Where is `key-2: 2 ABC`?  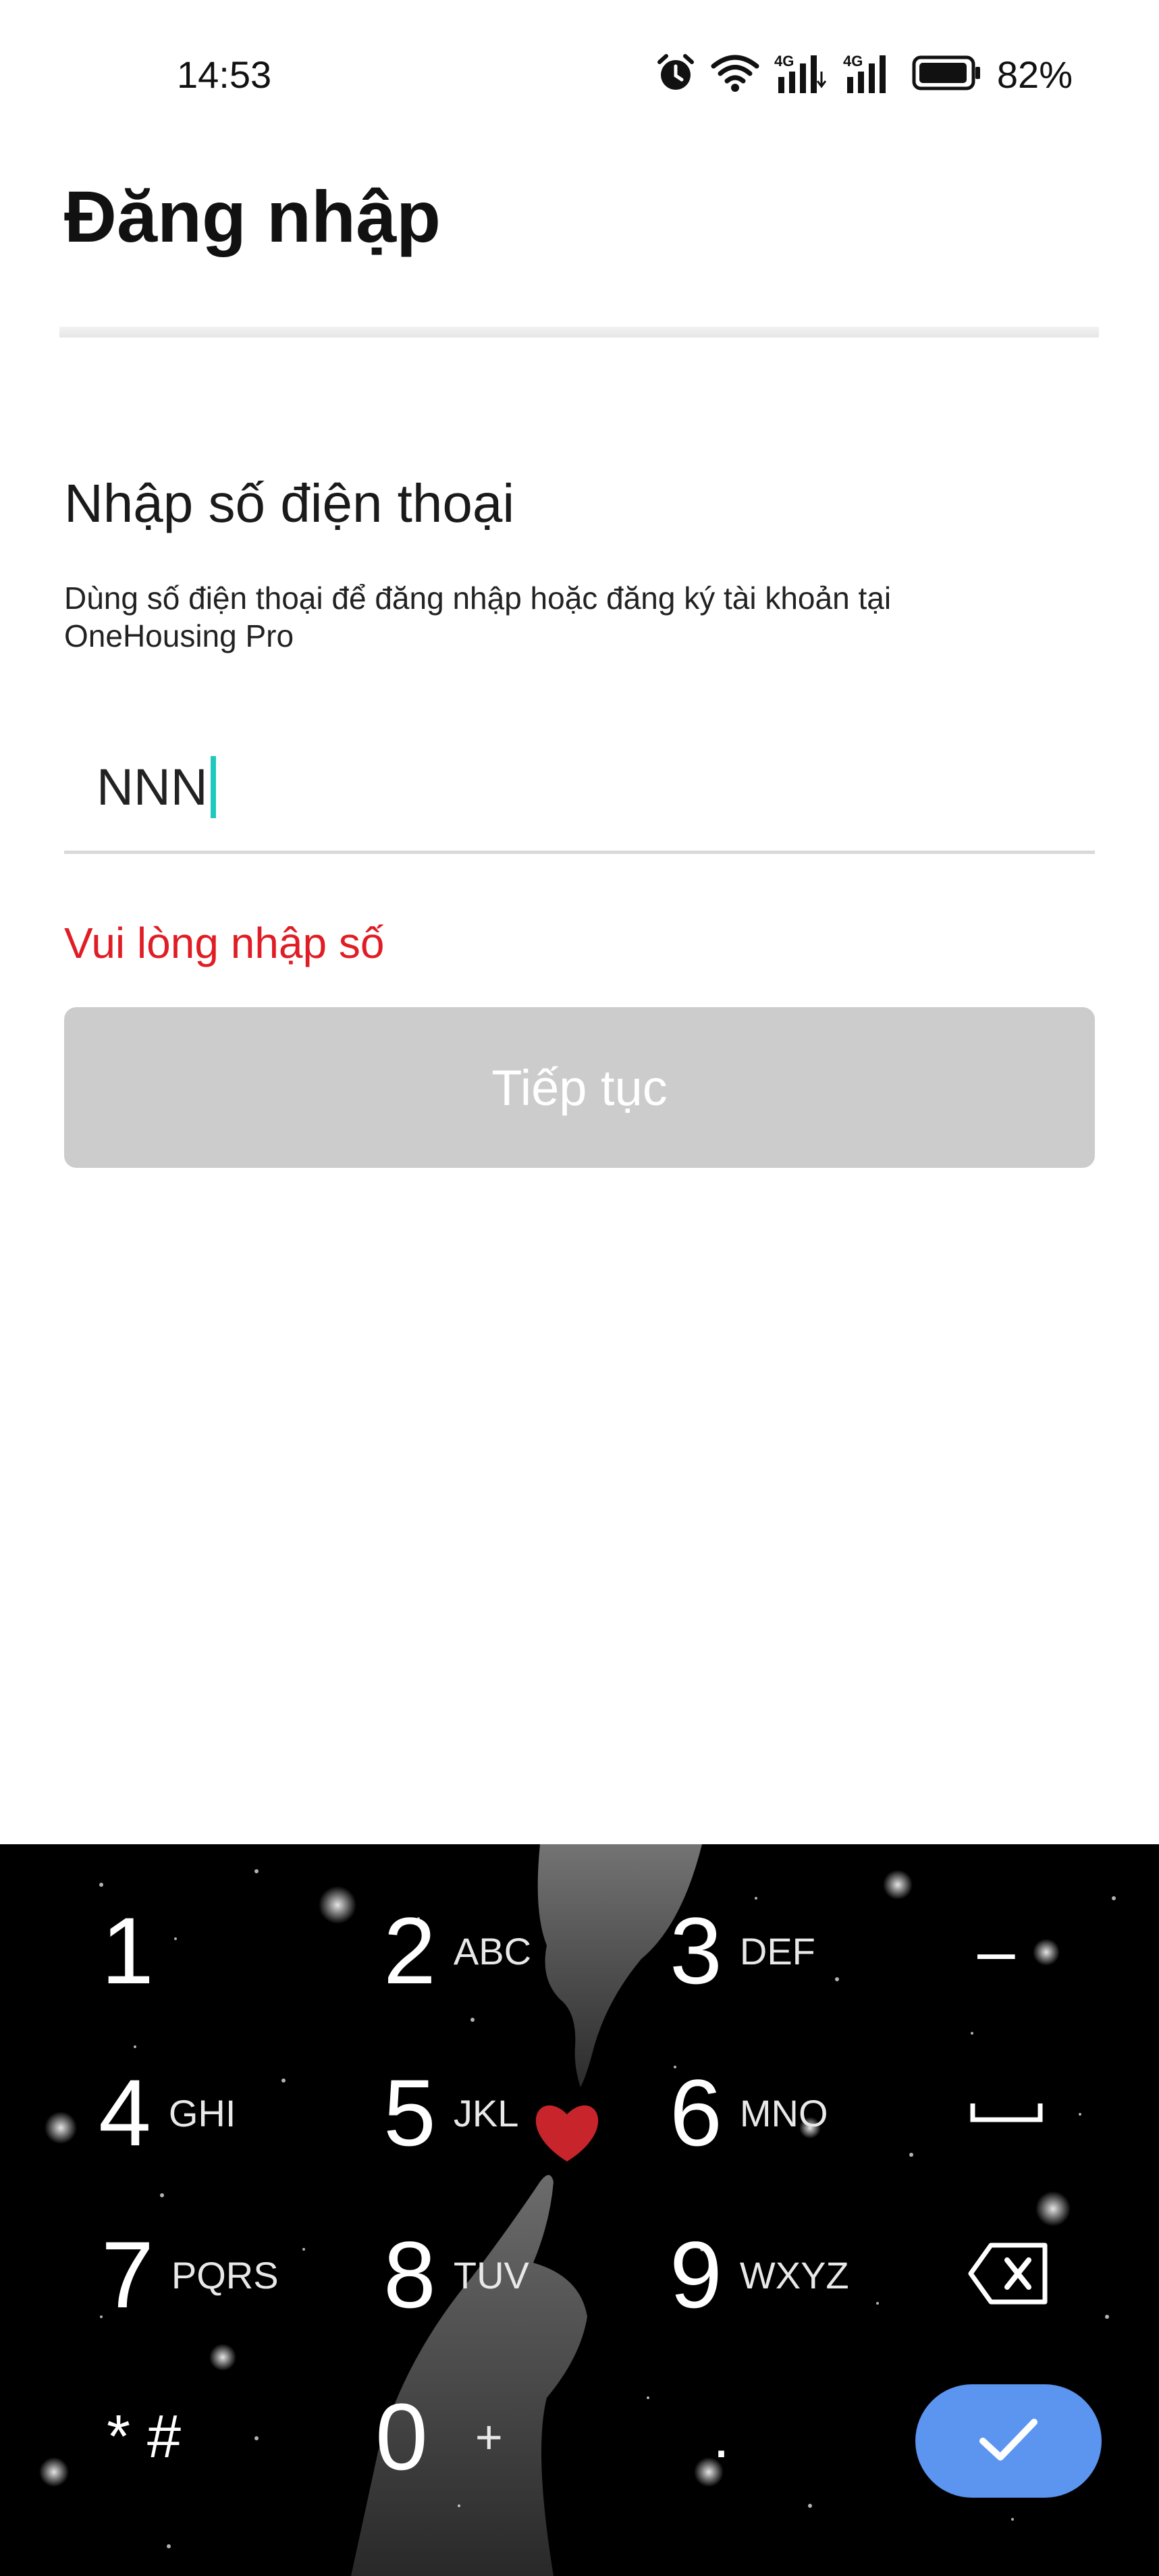
key-2: 2 ABC is located at coordinates (457, 1951).